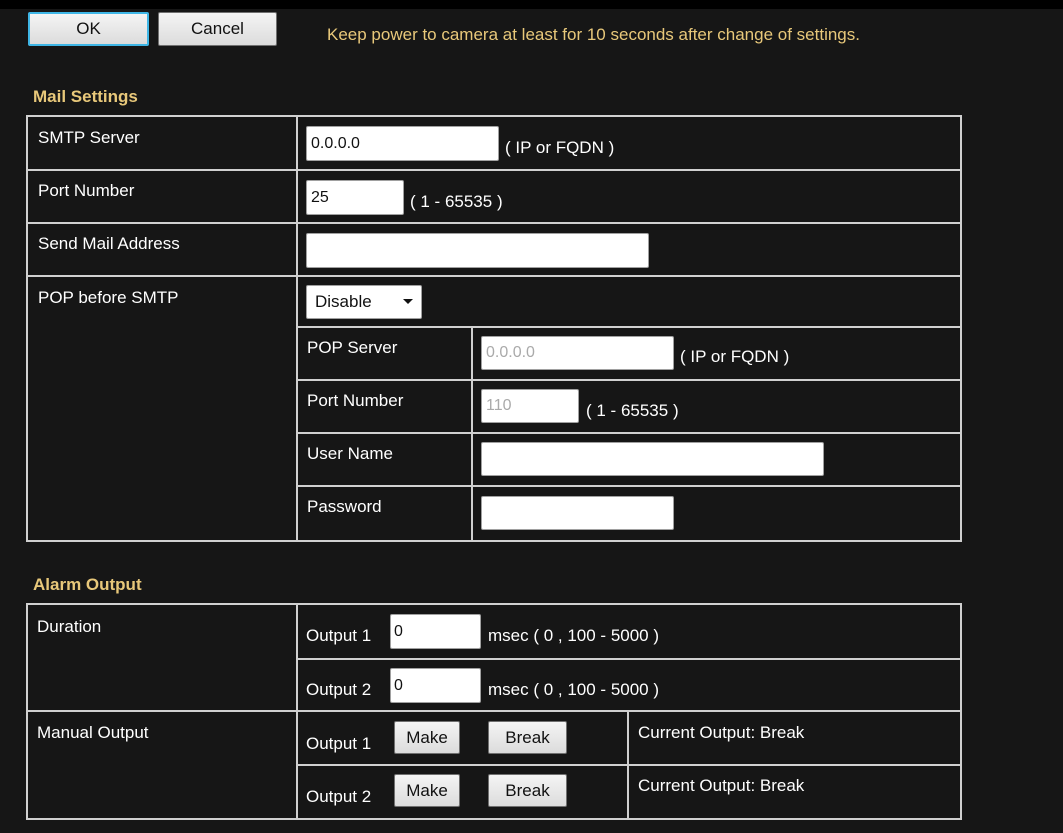  I want to click on pop-port-label: Port Number, so click(355, 400).